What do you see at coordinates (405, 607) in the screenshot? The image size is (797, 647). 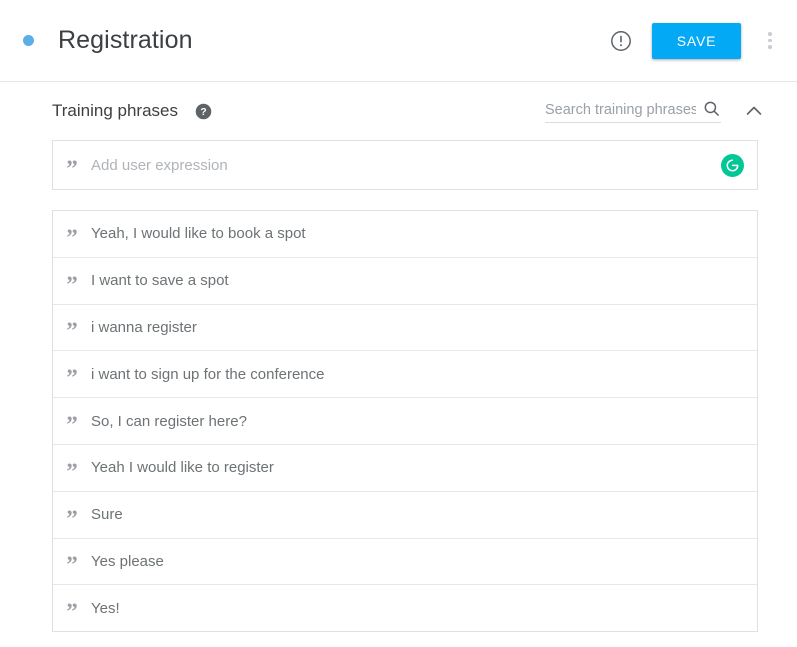 I see `table-row: ” Yes!` at bounding box center [405, 607].